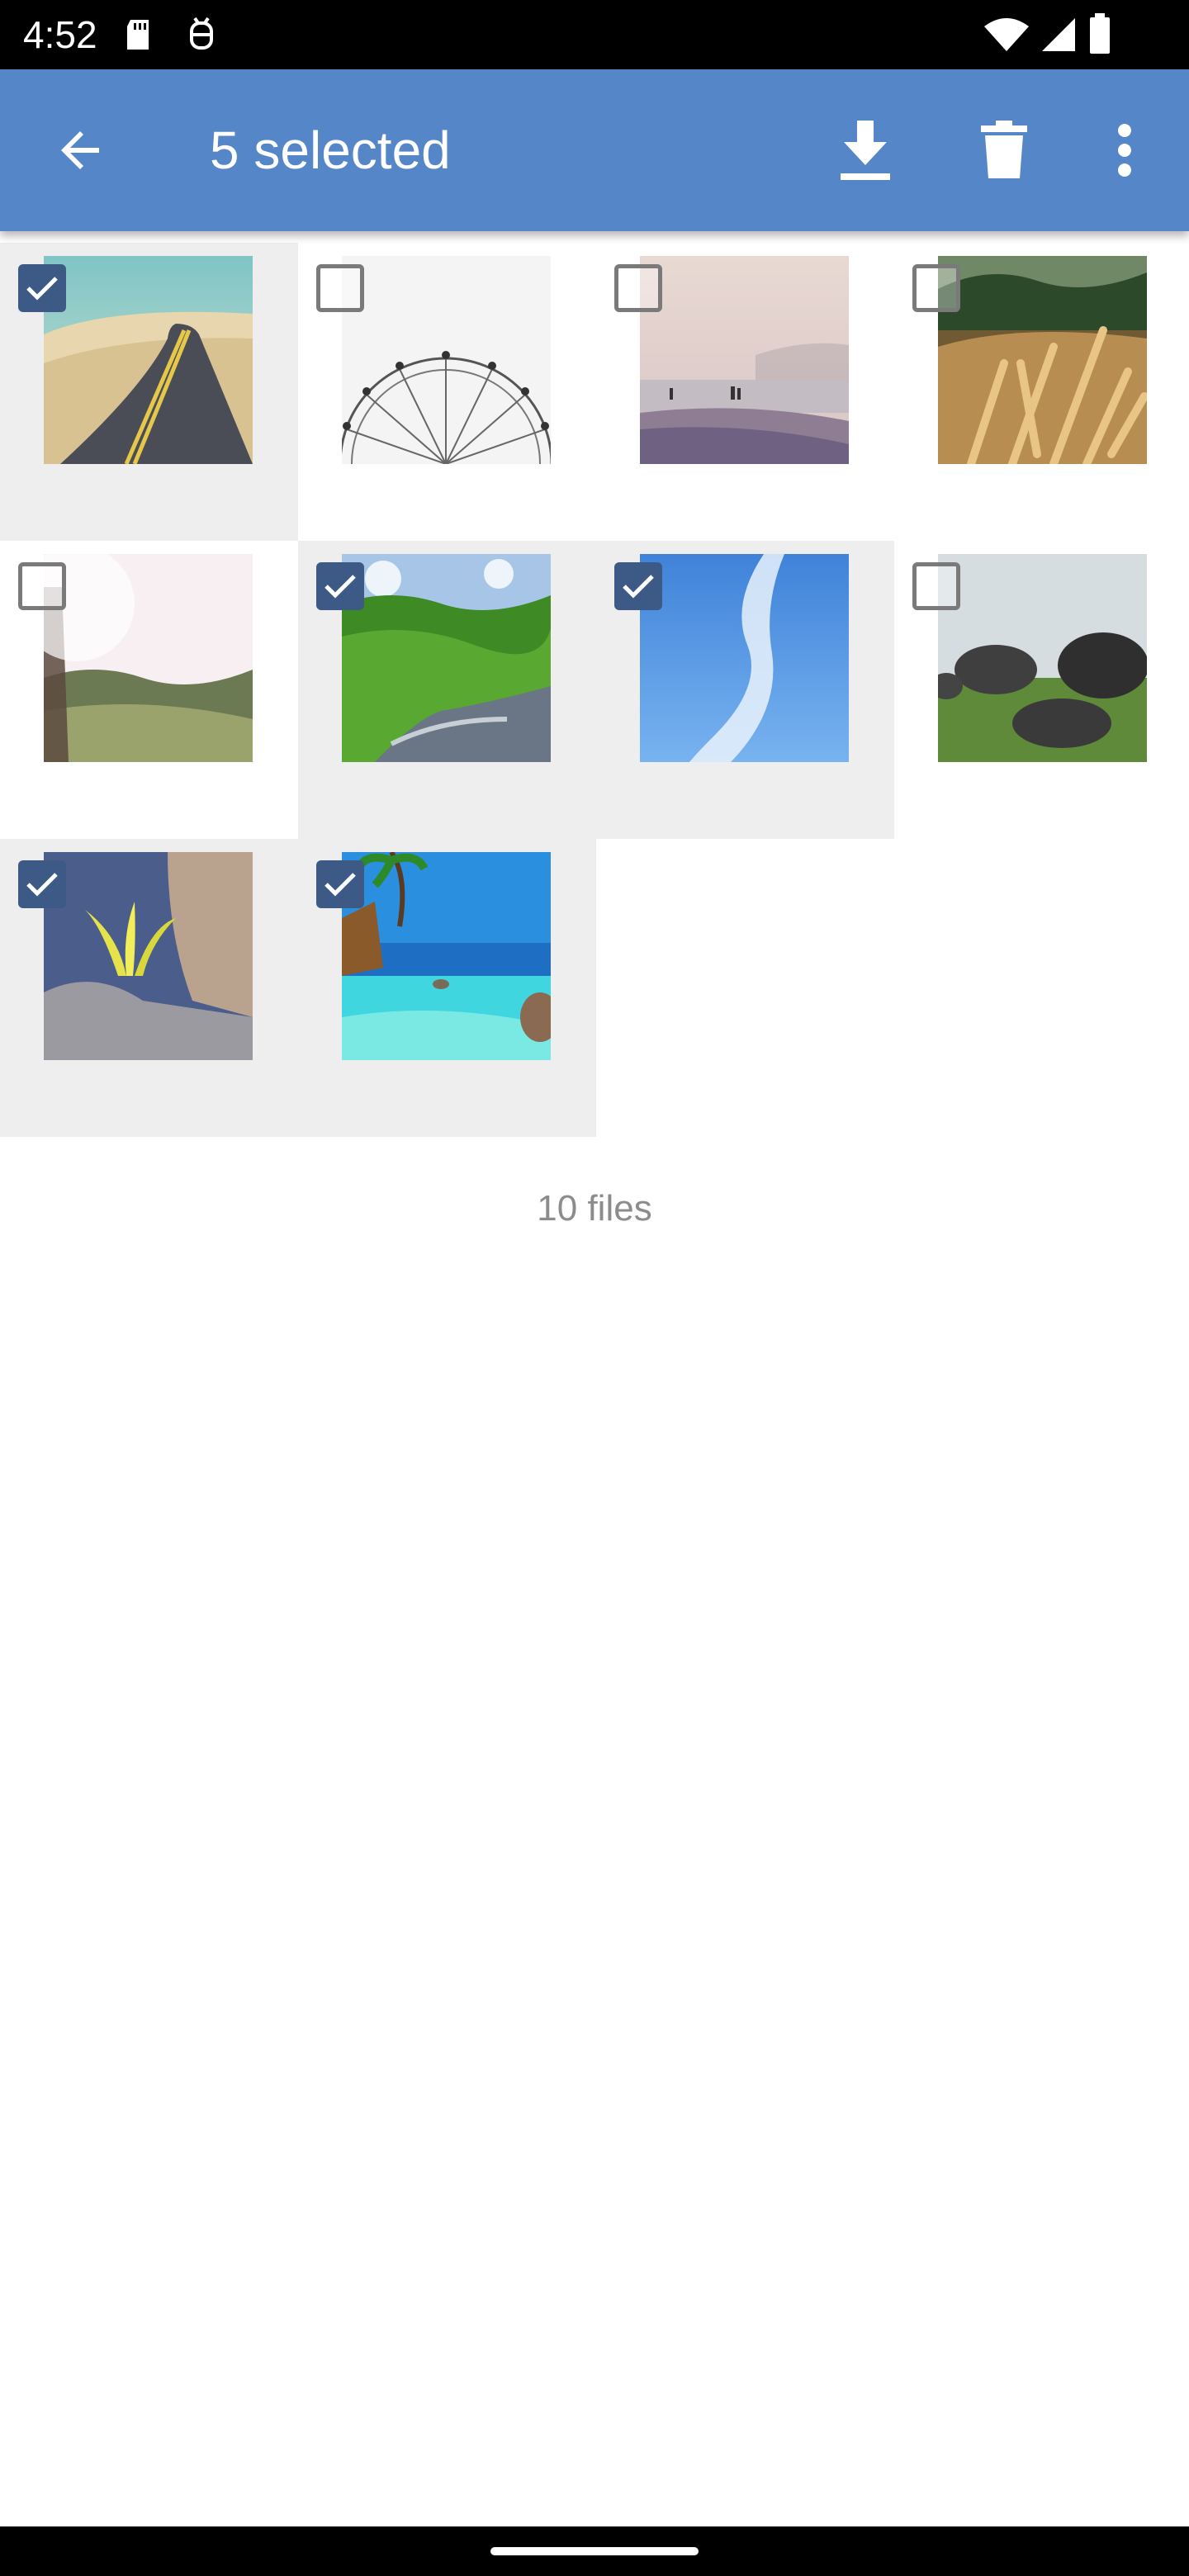 The width and height of the screenshot is (1189, 2576). I want to click on navigation-bar, so click(594, 2551).